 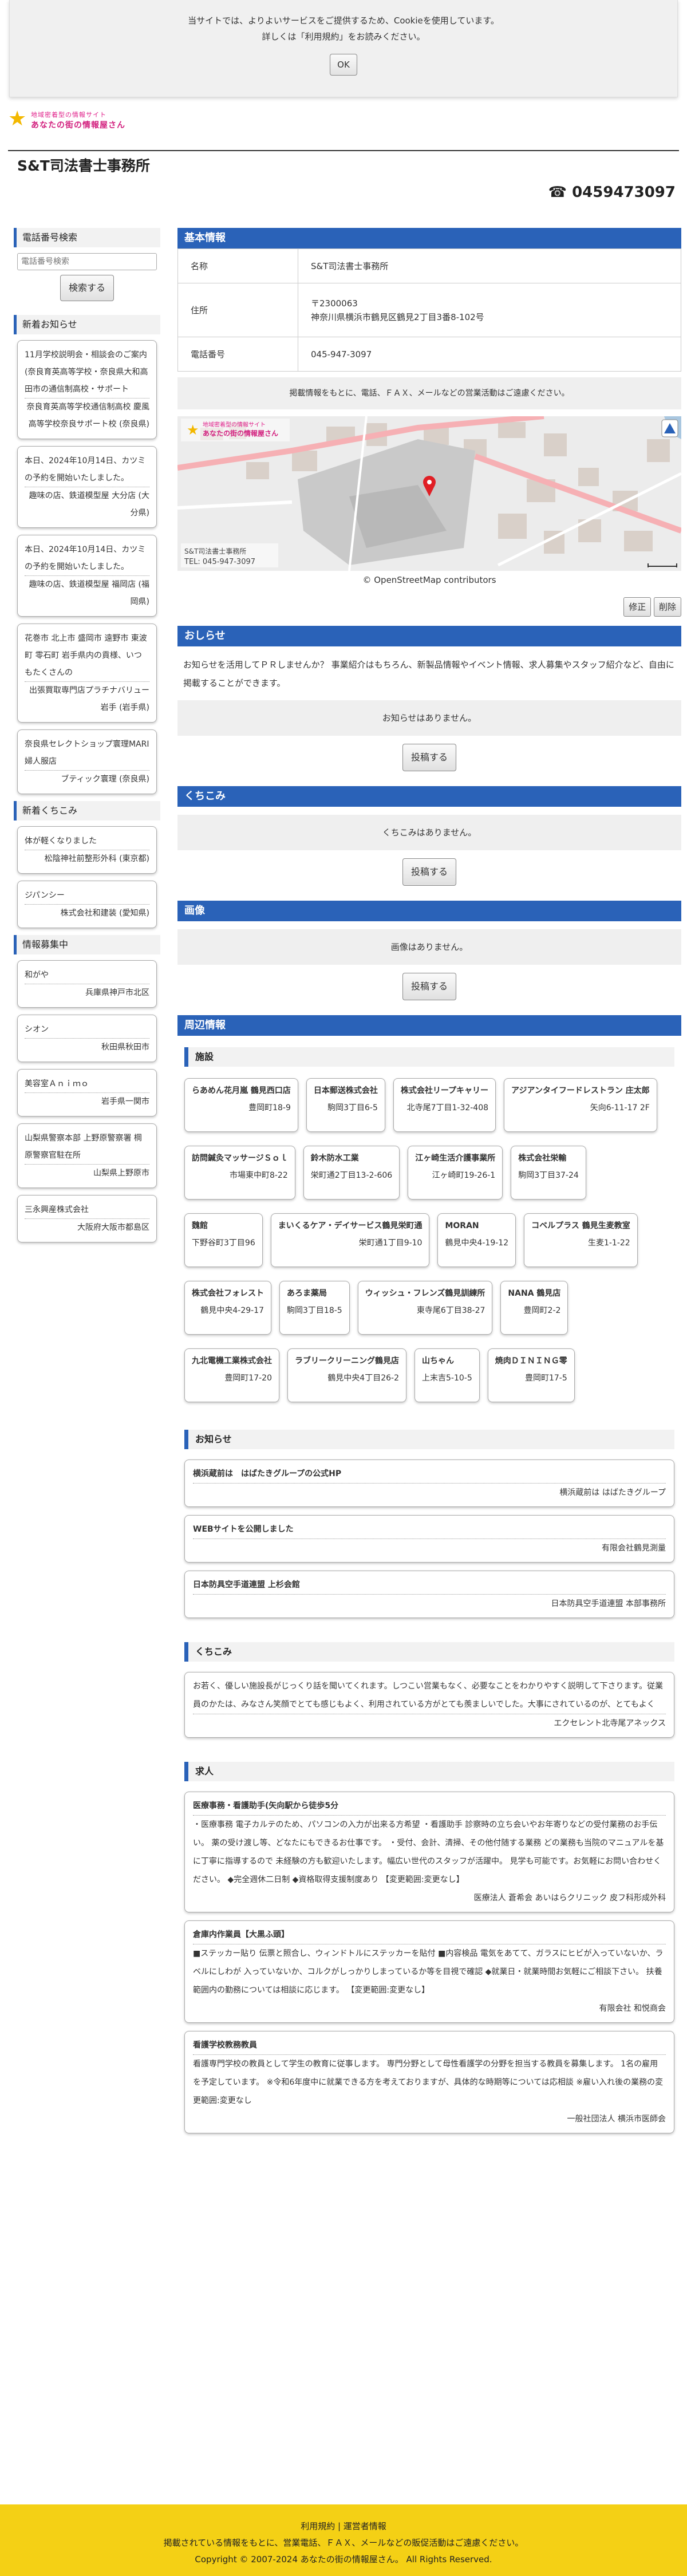 I want to click on map-caption: S&T司法書士事務所 TEL: 045-947-3097, so click(x=229, y=555).